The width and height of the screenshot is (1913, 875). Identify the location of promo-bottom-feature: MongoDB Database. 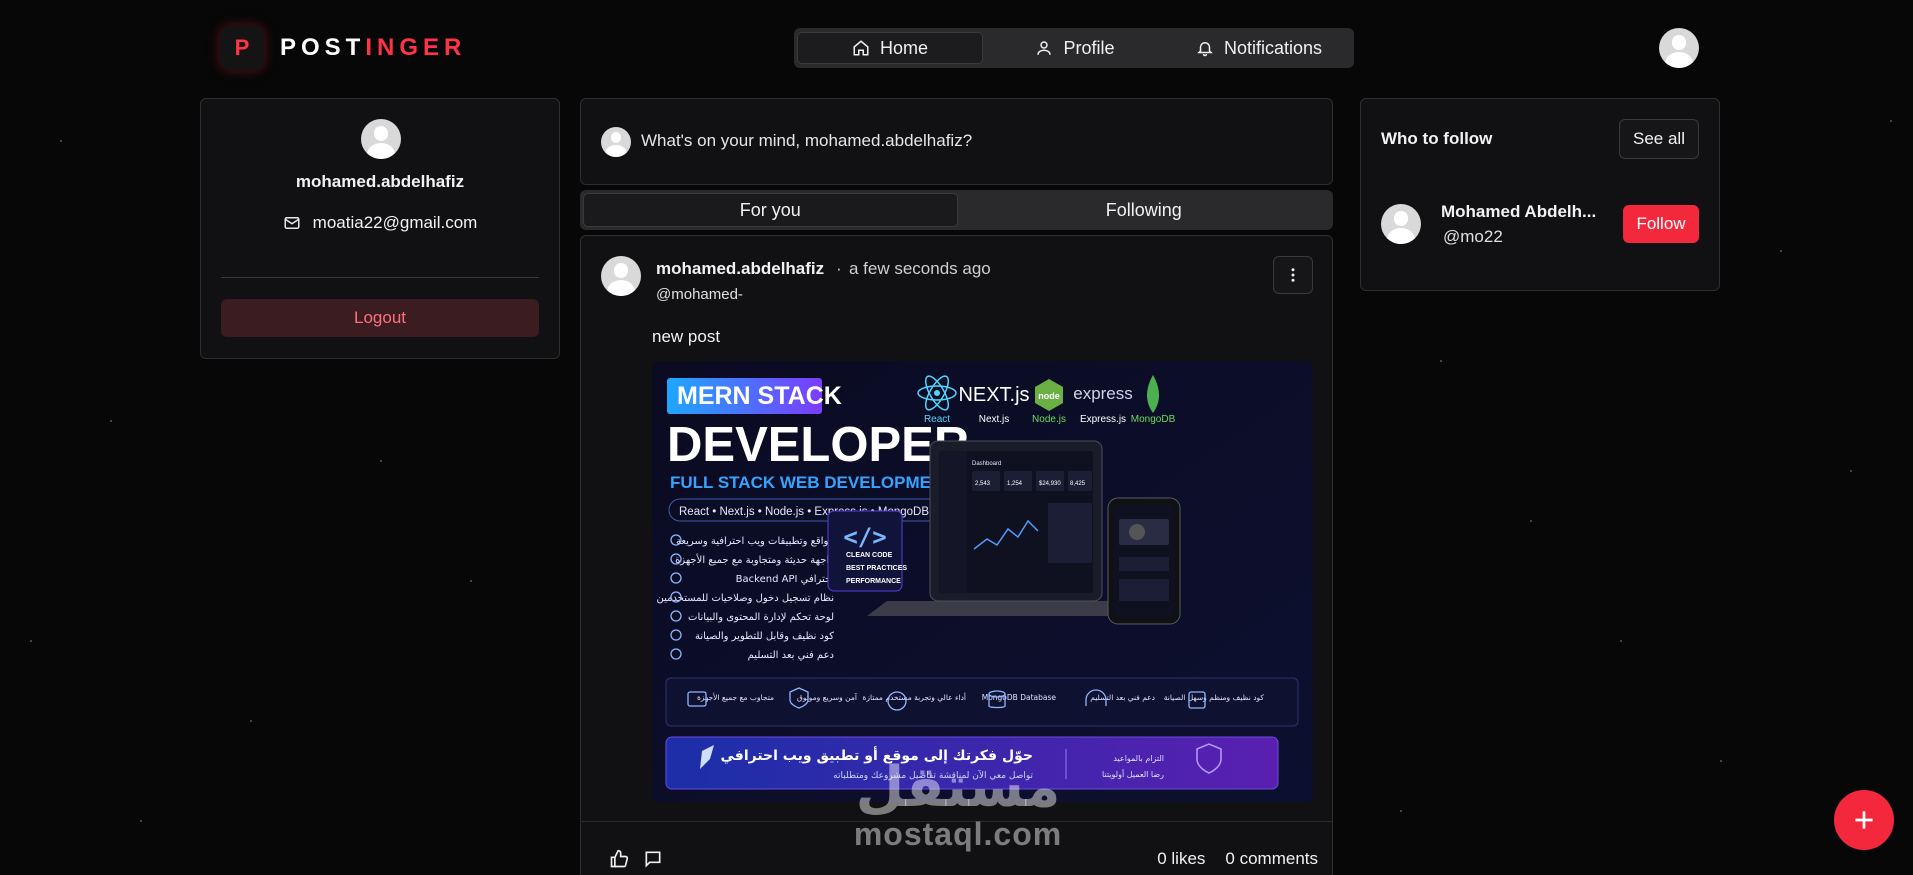
(1019, 697).